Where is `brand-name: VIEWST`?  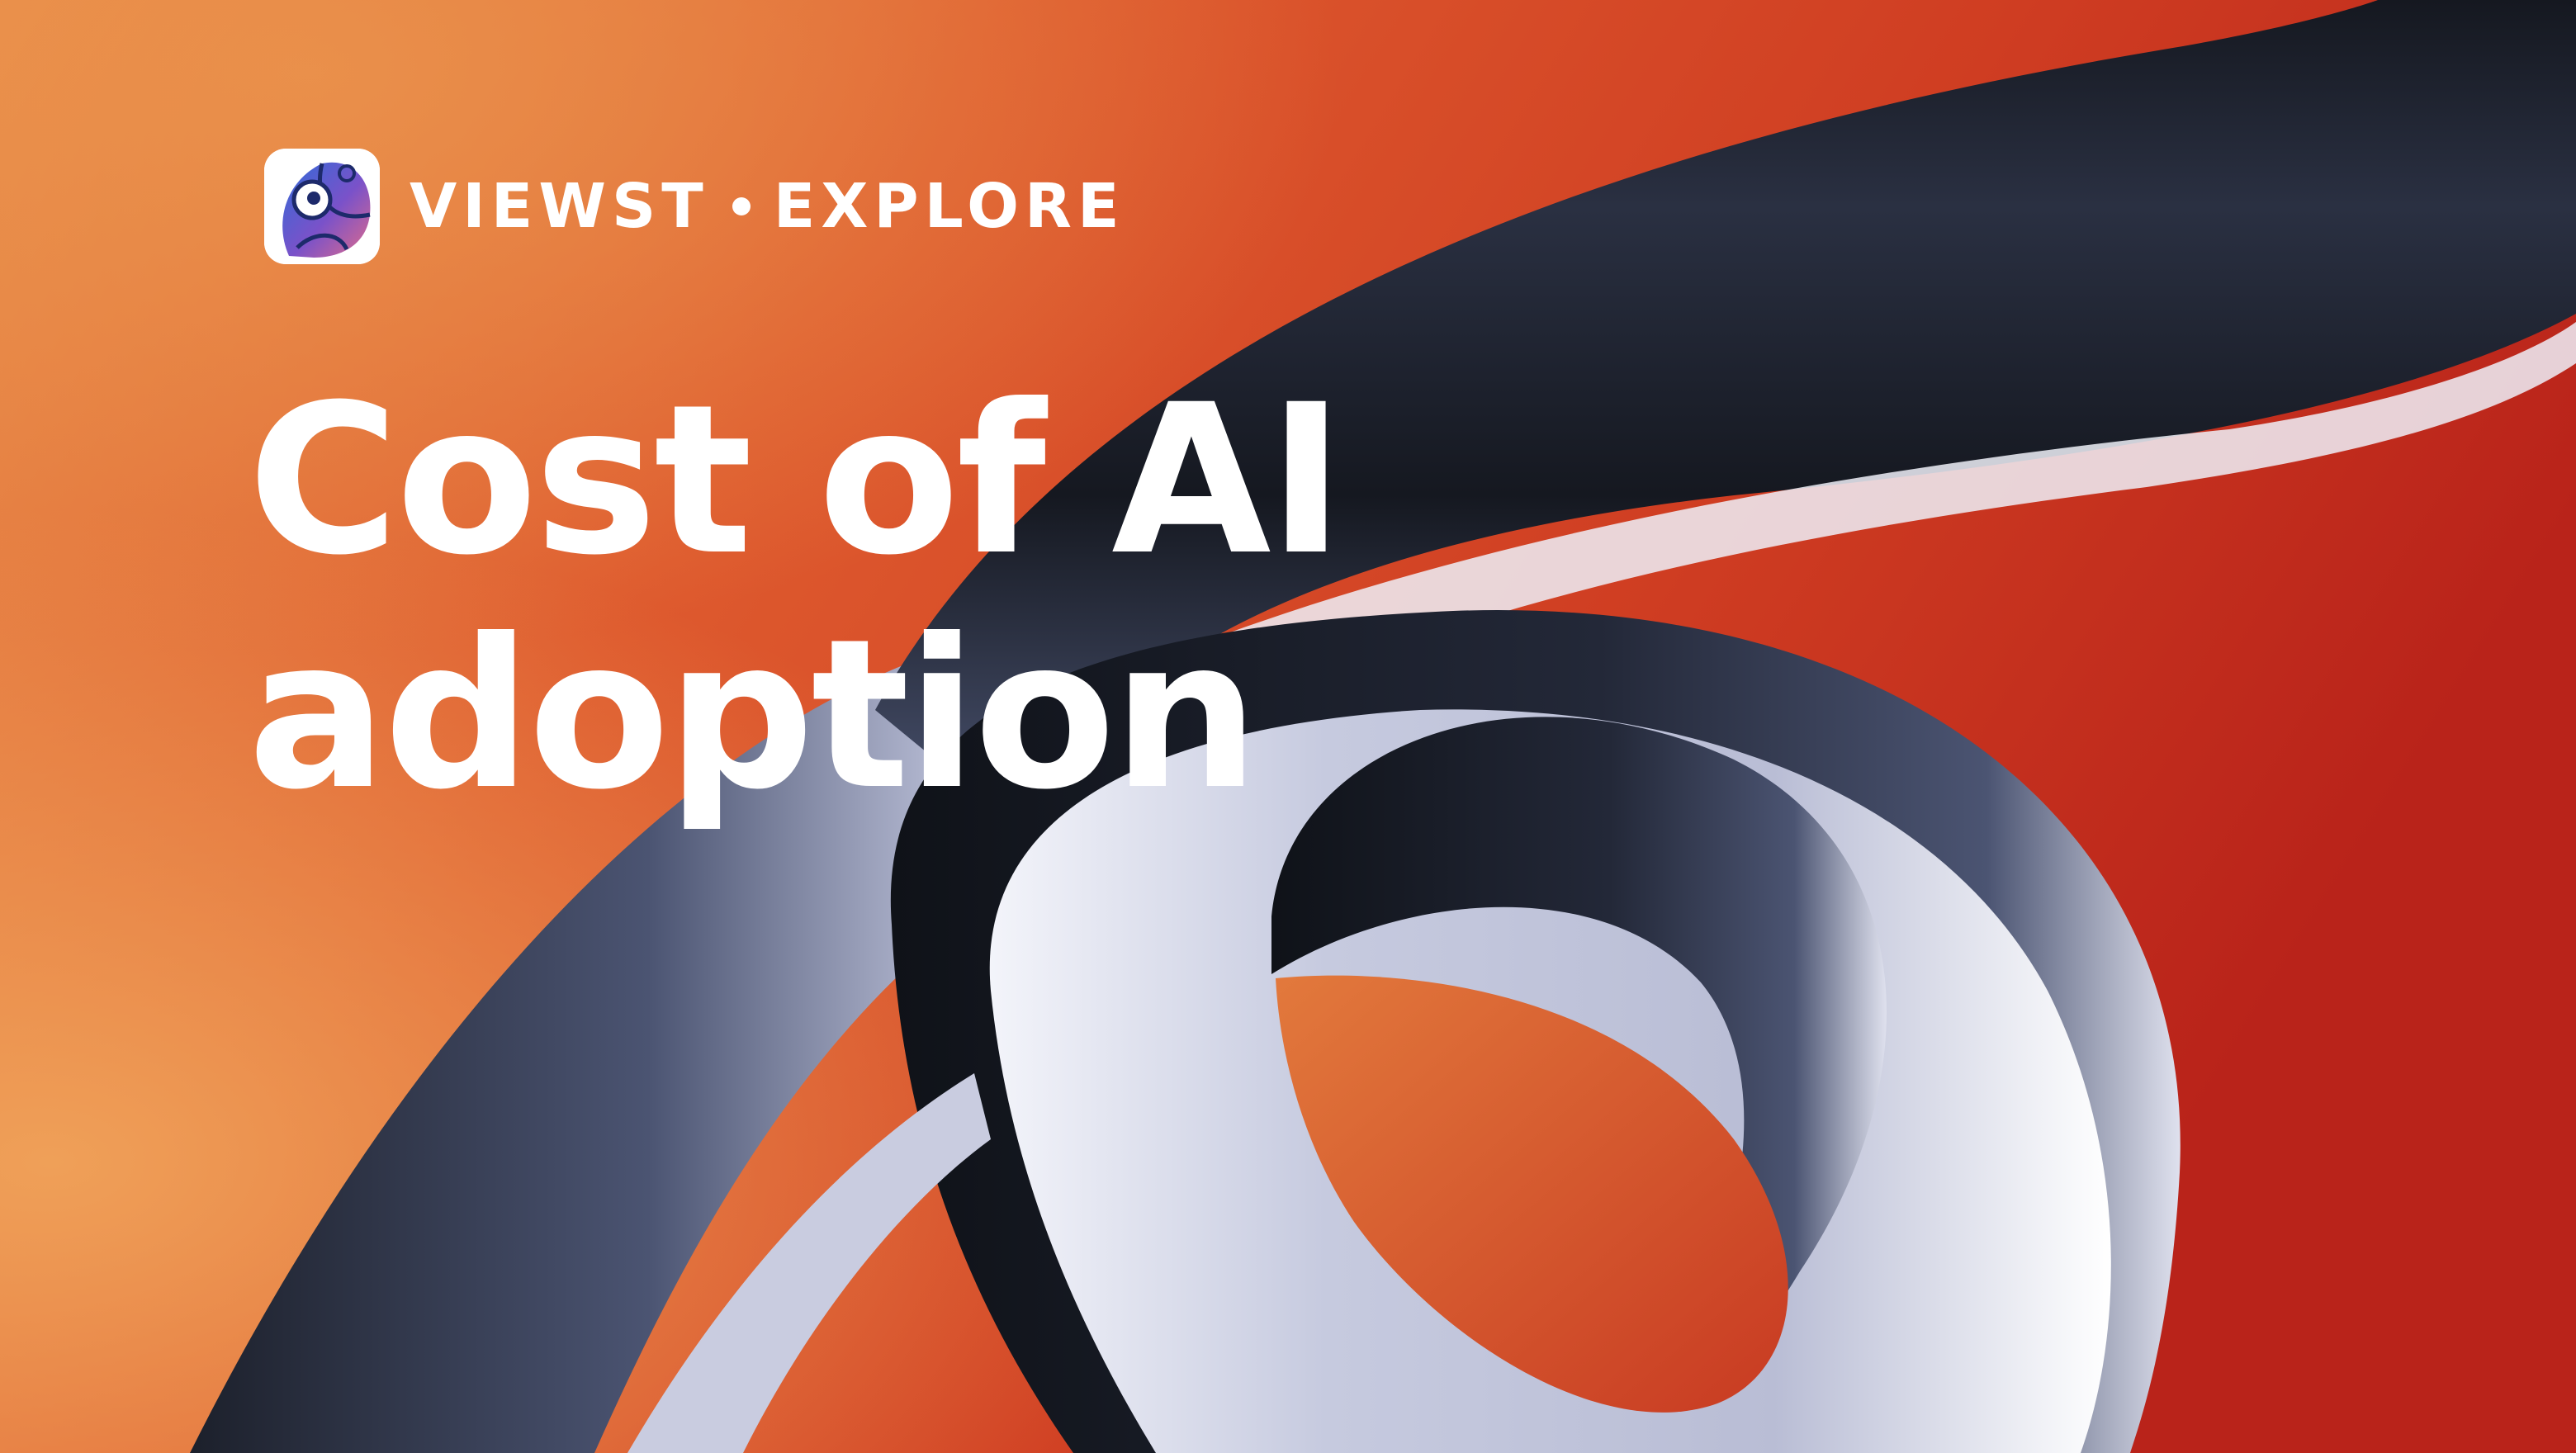 brand-name: VIEWST is located at coordinates (559, 206).